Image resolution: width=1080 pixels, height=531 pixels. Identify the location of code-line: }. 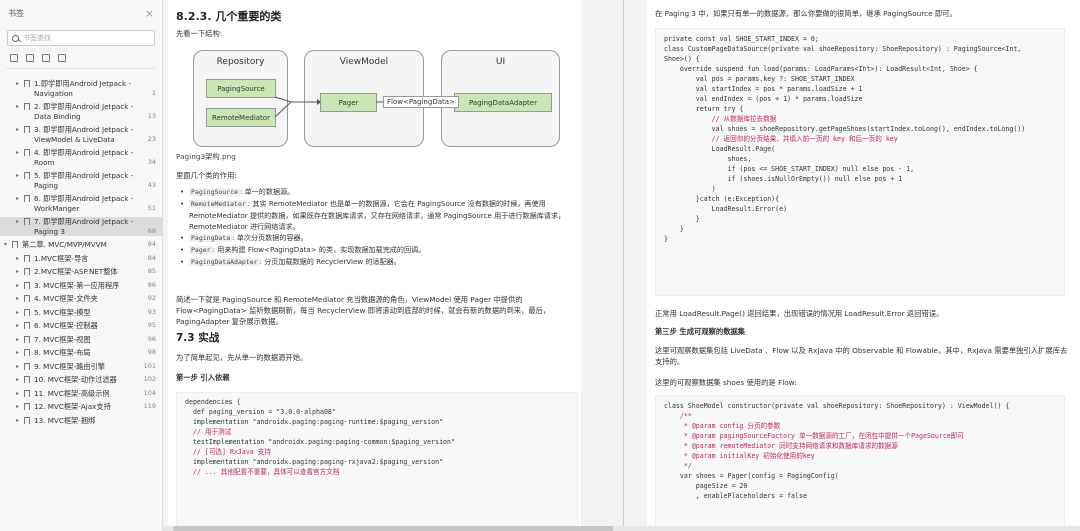
(682, 219).